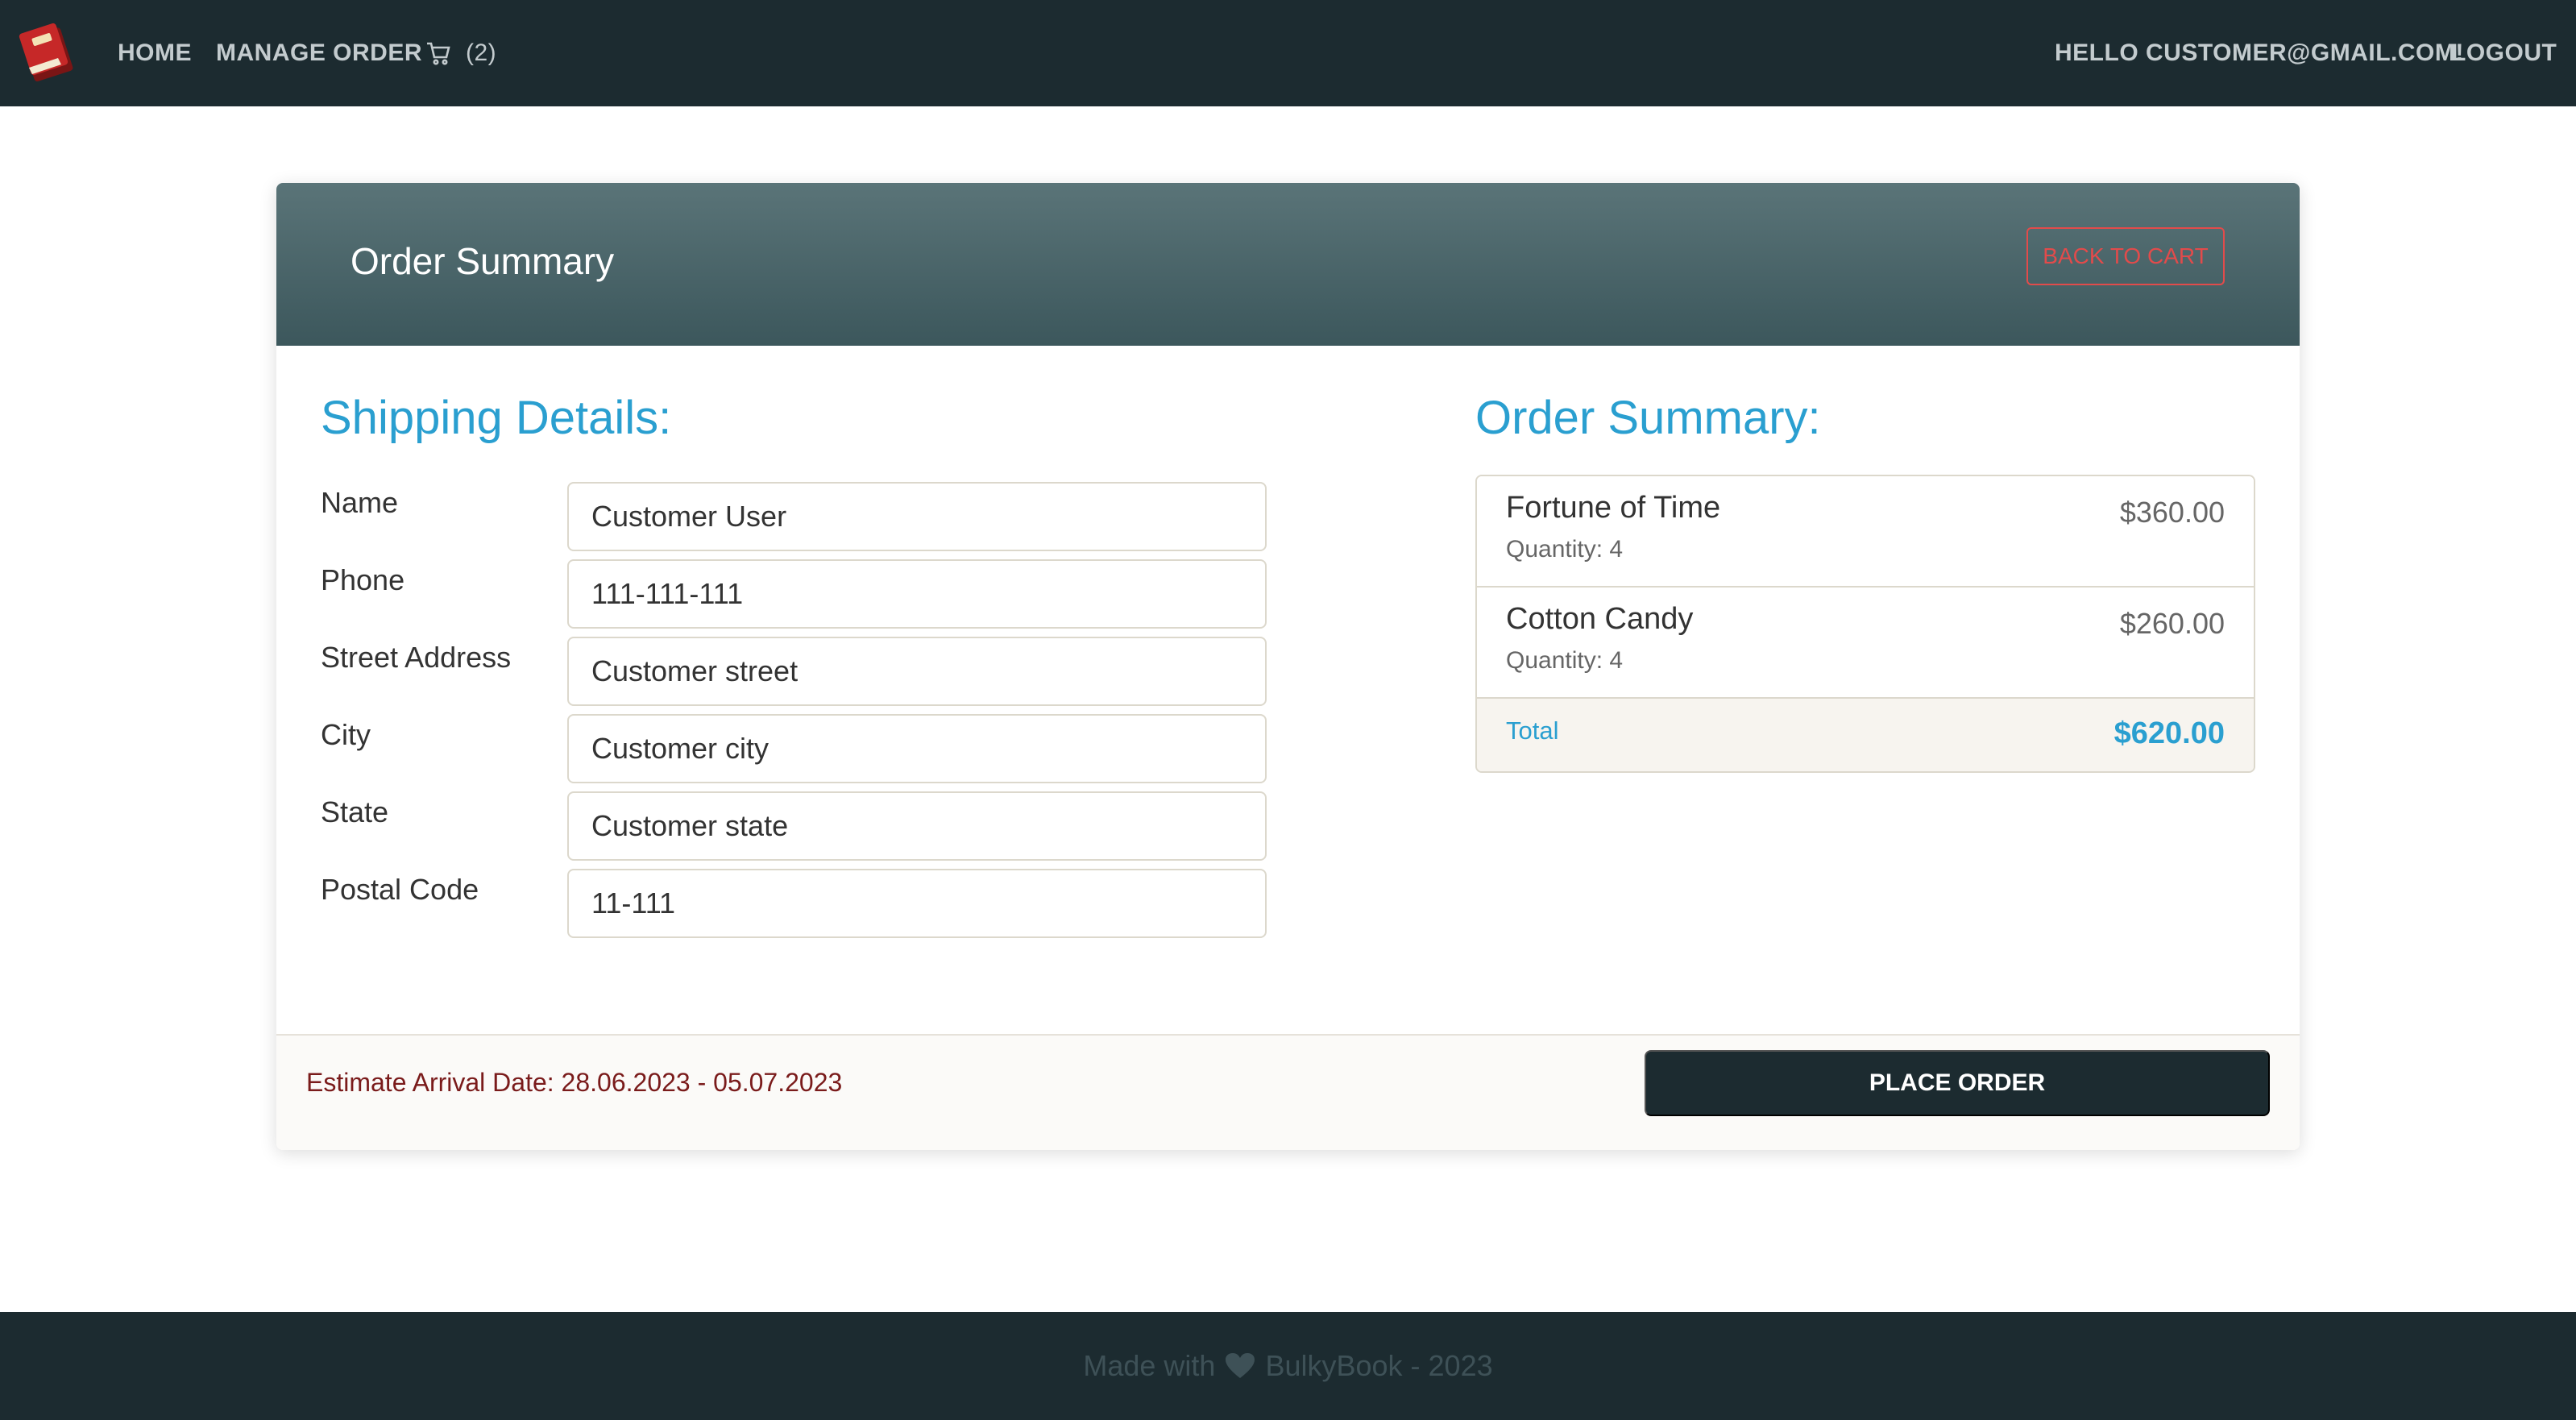  Describe the element at coordinates (917, 671) in the screenshot. I see `street-address-input` at that location.